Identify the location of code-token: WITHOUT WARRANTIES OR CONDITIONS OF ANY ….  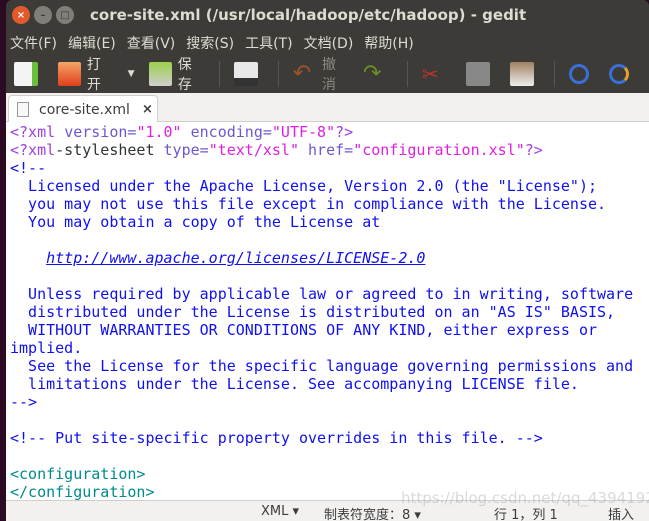
(303, 330).